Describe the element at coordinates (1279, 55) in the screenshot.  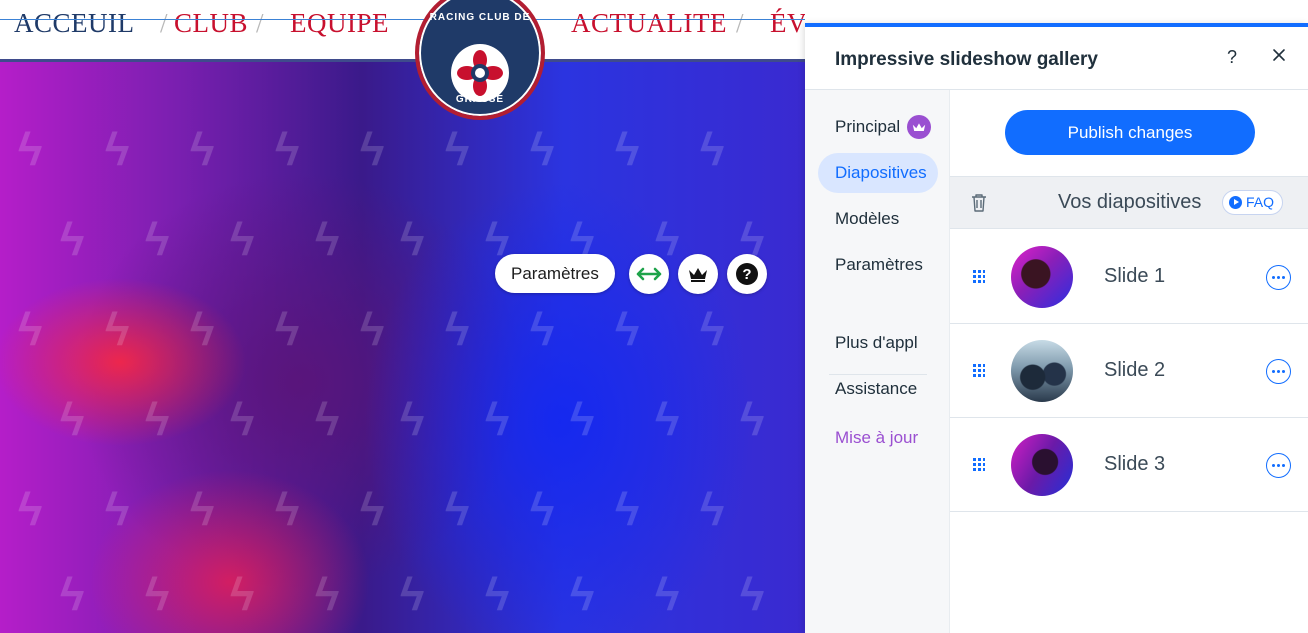
I see `close-icon` at that location.